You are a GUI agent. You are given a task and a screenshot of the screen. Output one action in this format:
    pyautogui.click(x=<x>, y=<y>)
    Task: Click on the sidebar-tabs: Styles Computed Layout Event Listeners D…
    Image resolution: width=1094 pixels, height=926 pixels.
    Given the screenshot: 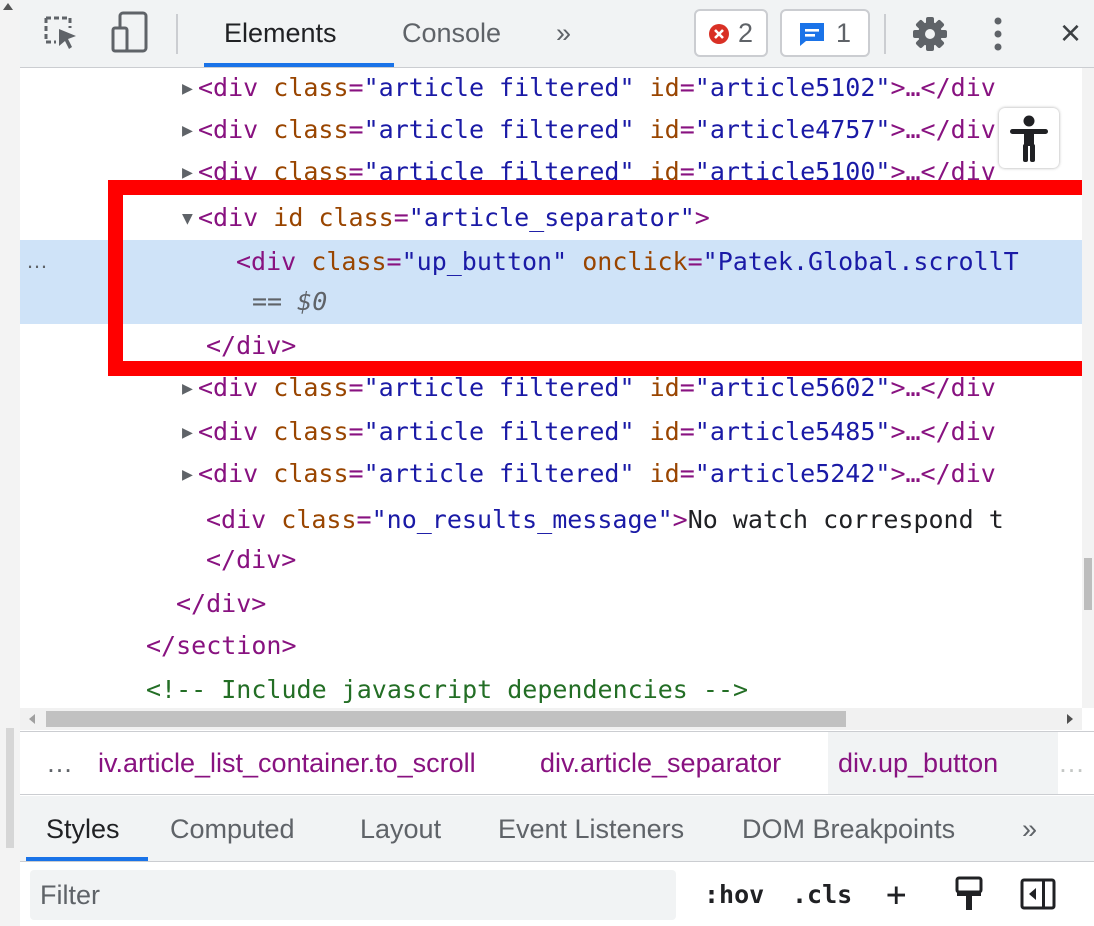 What is the action you would take?
    pyautogui.click(x=557, y=829)
    